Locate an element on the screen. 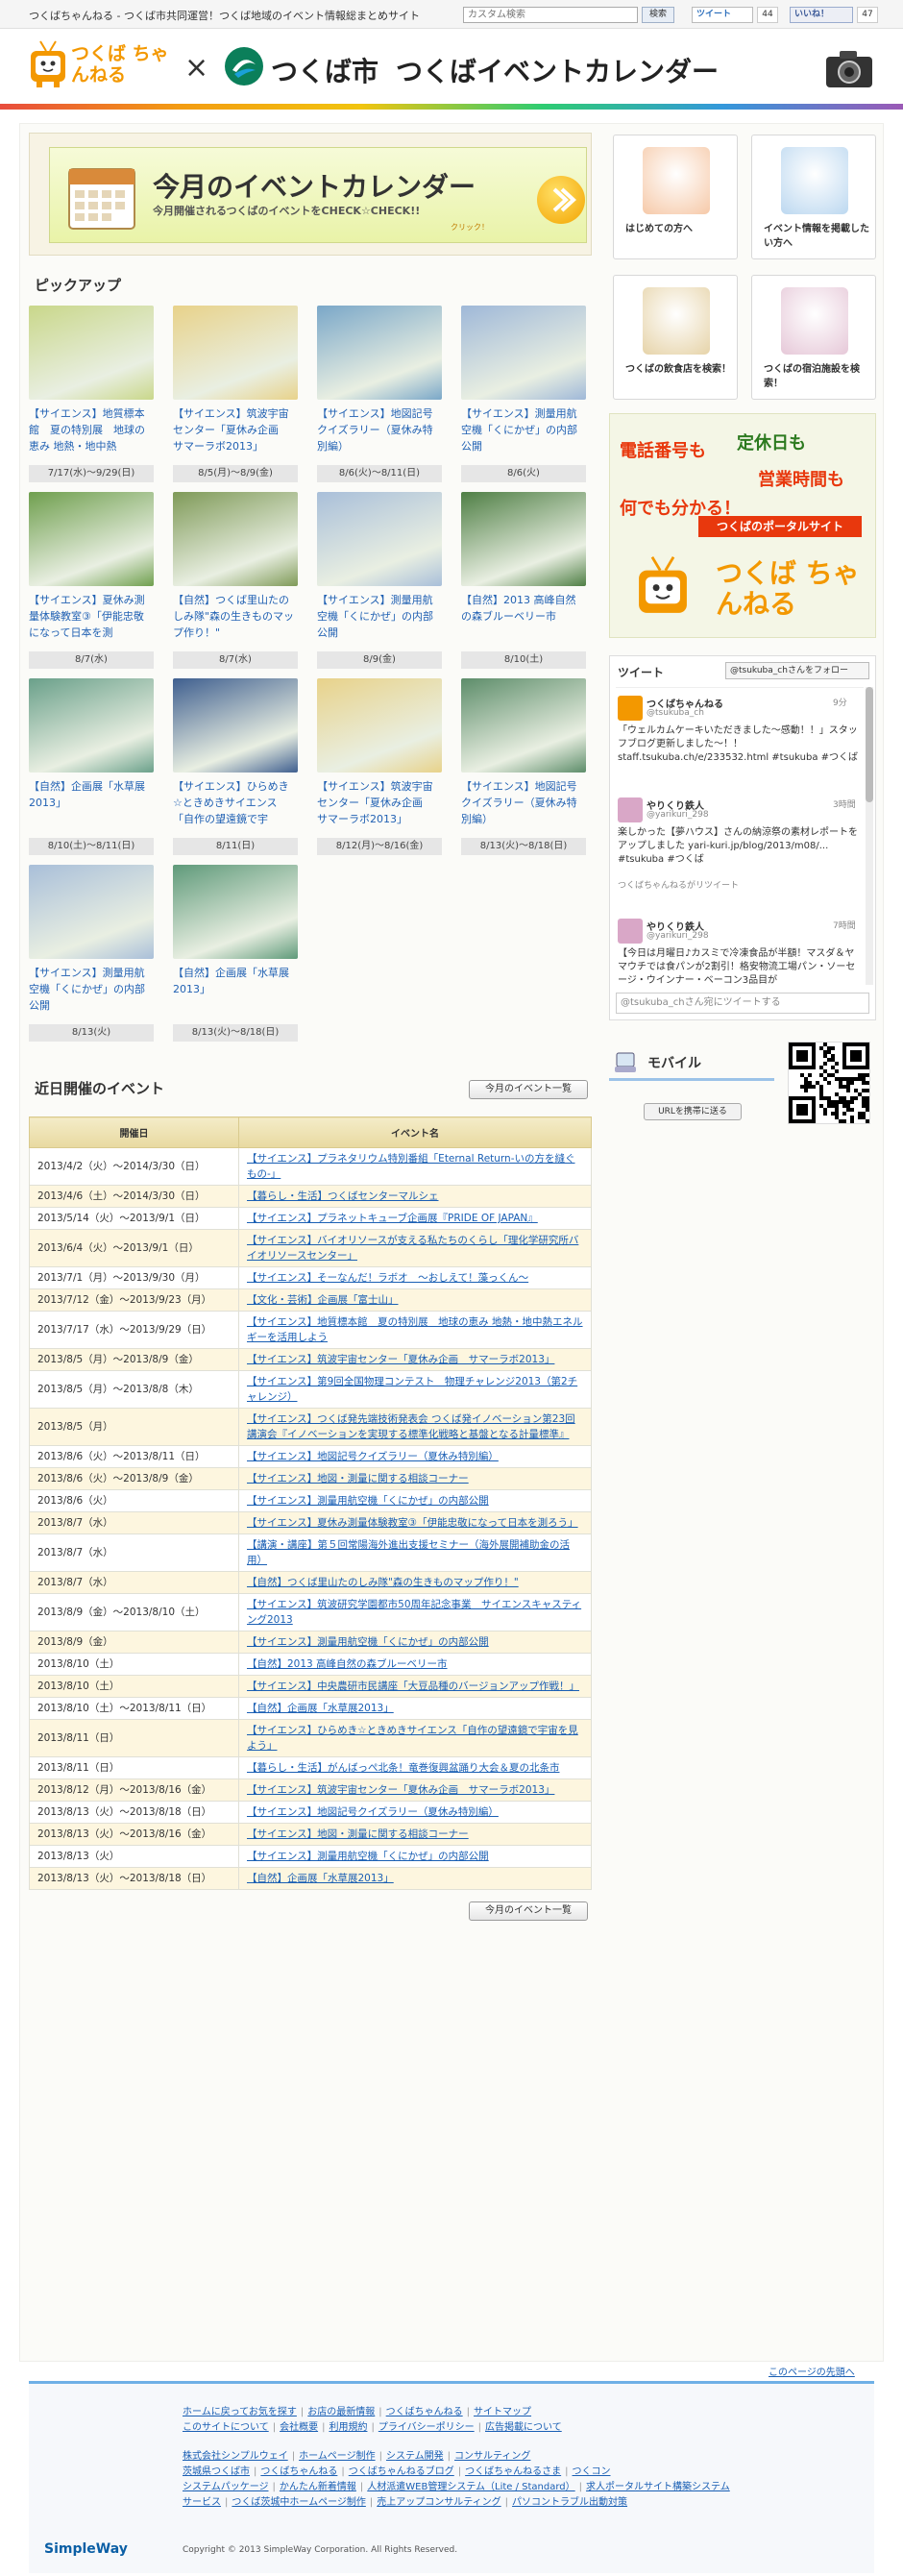 This screenshot has height=2576, width=903. sidebar-tile: はじめての方へ is located at coordinates (675, 197).